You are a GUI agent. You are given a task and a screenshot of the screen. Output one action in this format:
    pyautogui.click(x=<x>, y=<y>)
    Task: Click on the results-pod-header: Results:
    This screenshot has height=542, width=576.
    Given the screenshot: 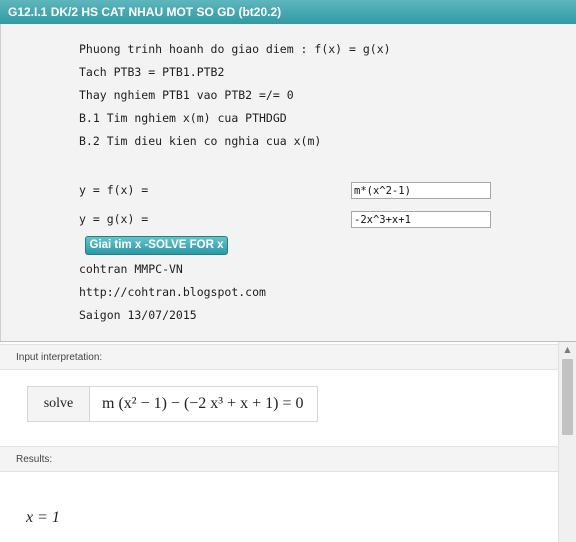 What is the action you would take?
    pyautogui.click(x=279, y=459)
    